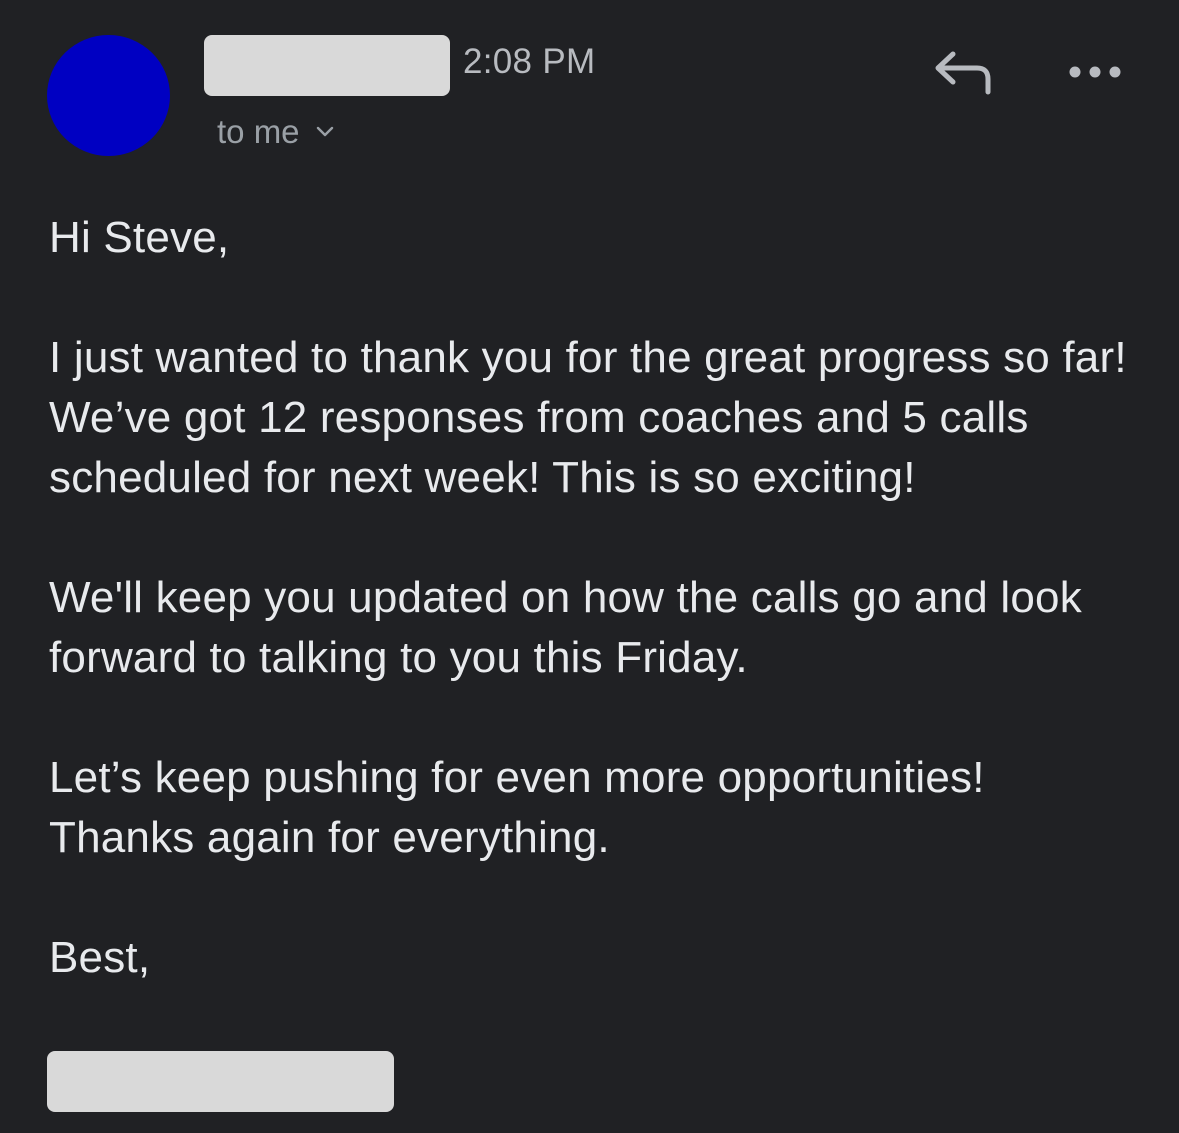  Describe the element at coordinates (327, 65) in the screenshot. I see `redacted-sender-name` at that location.